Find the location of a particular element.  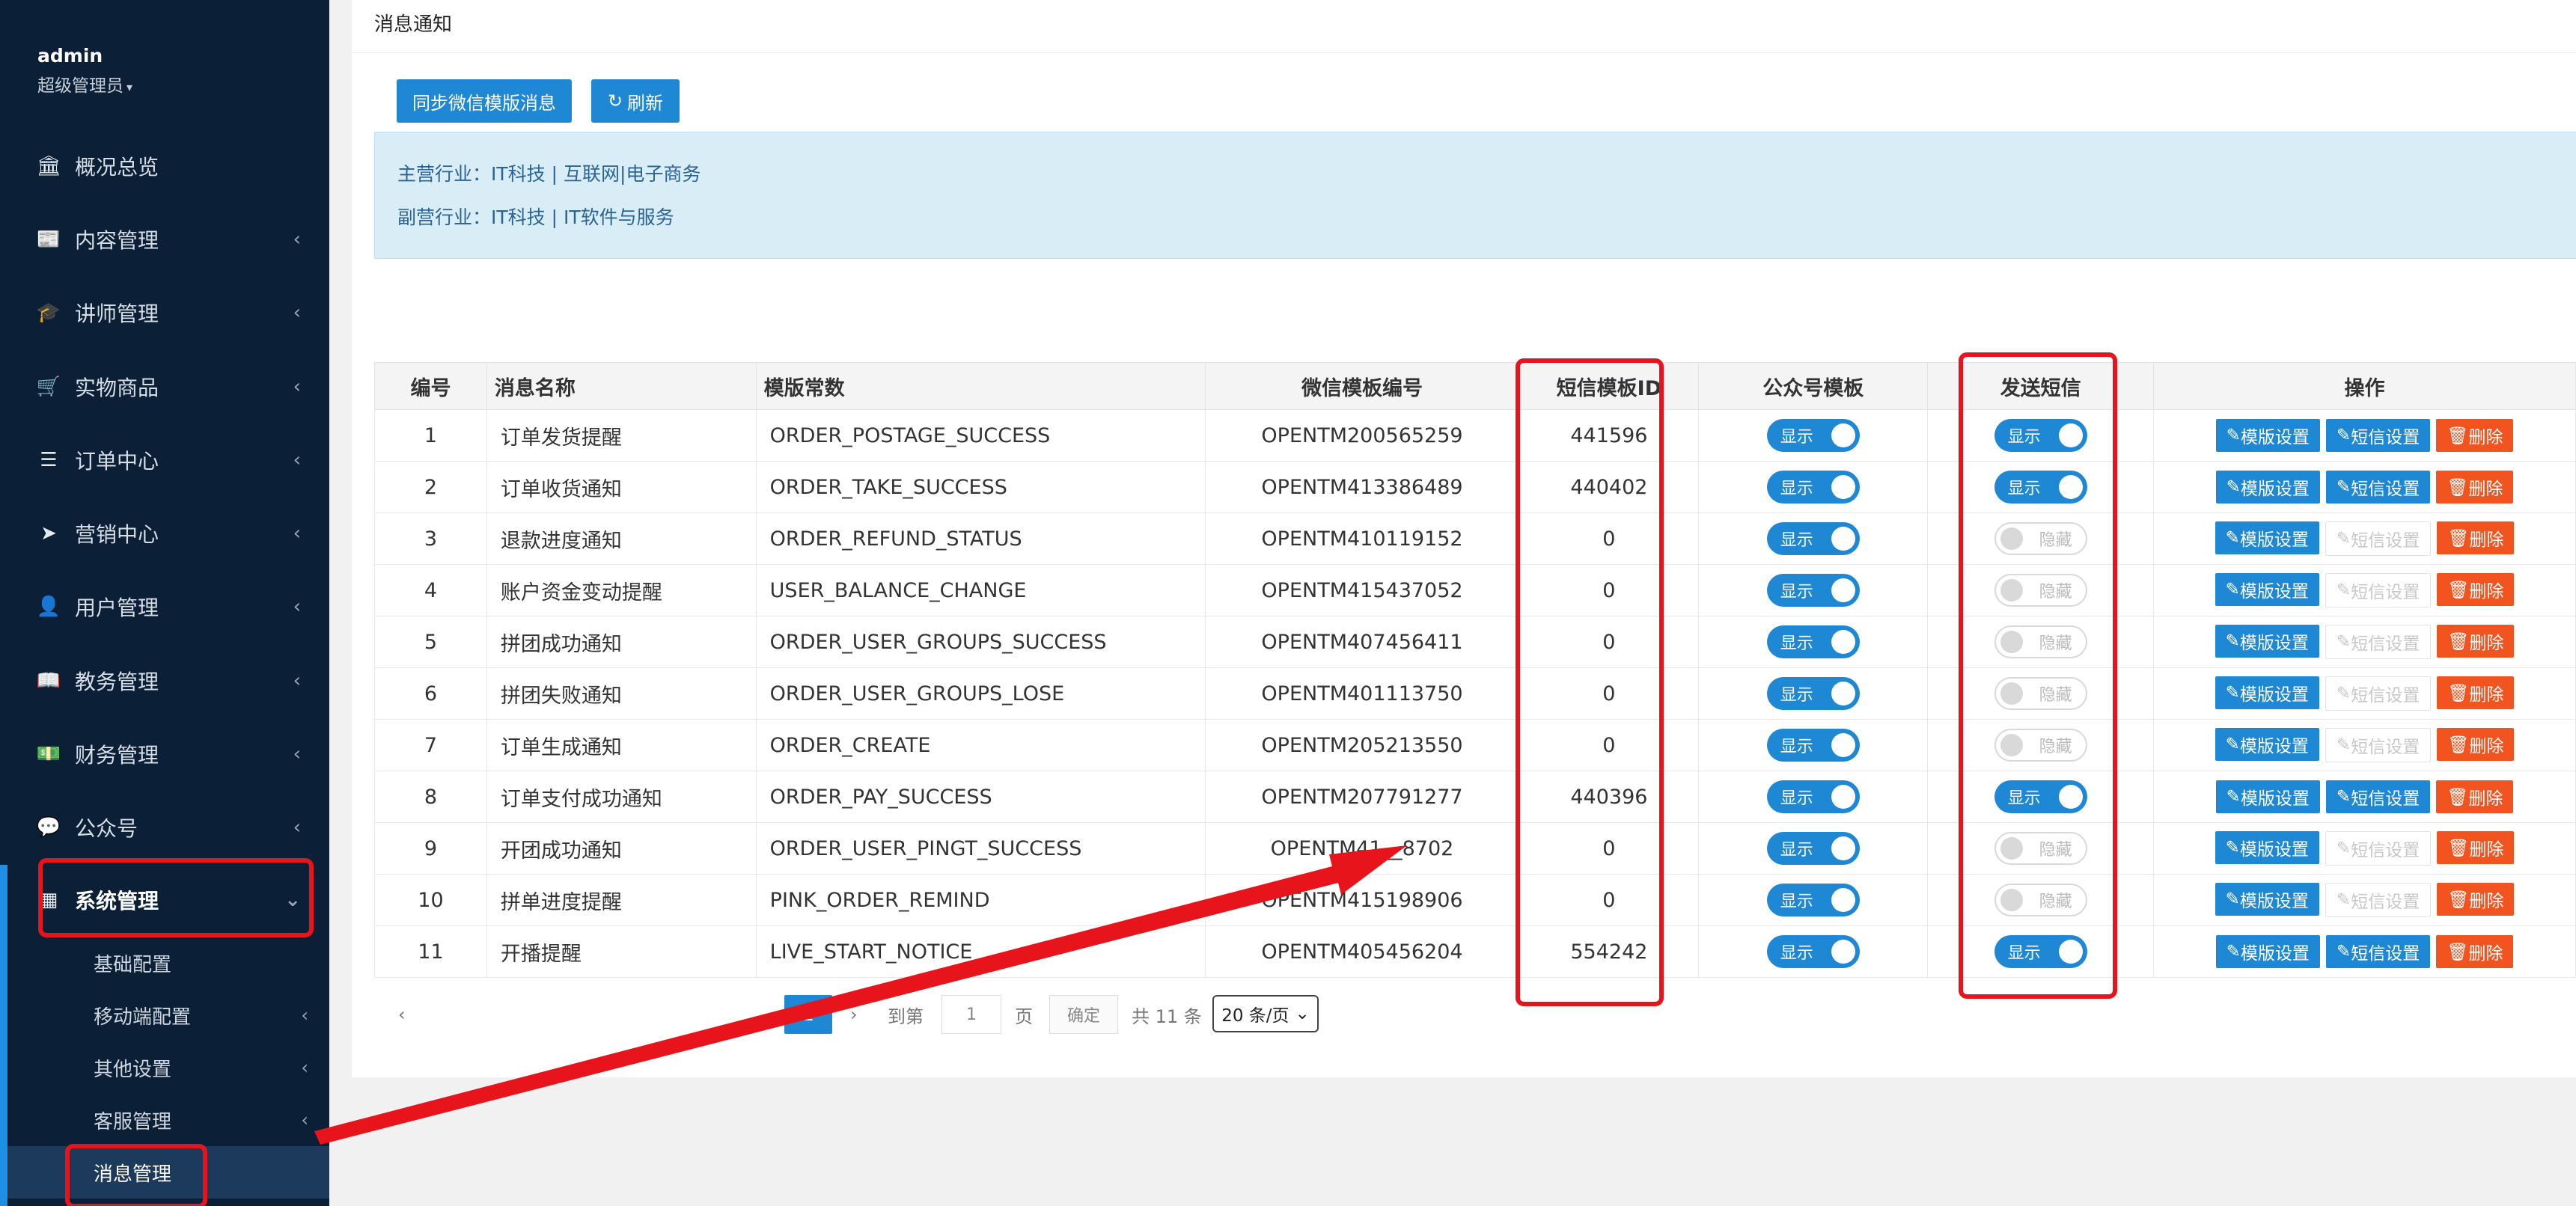

highlight-system-menu is located at coordinates (176, 897).